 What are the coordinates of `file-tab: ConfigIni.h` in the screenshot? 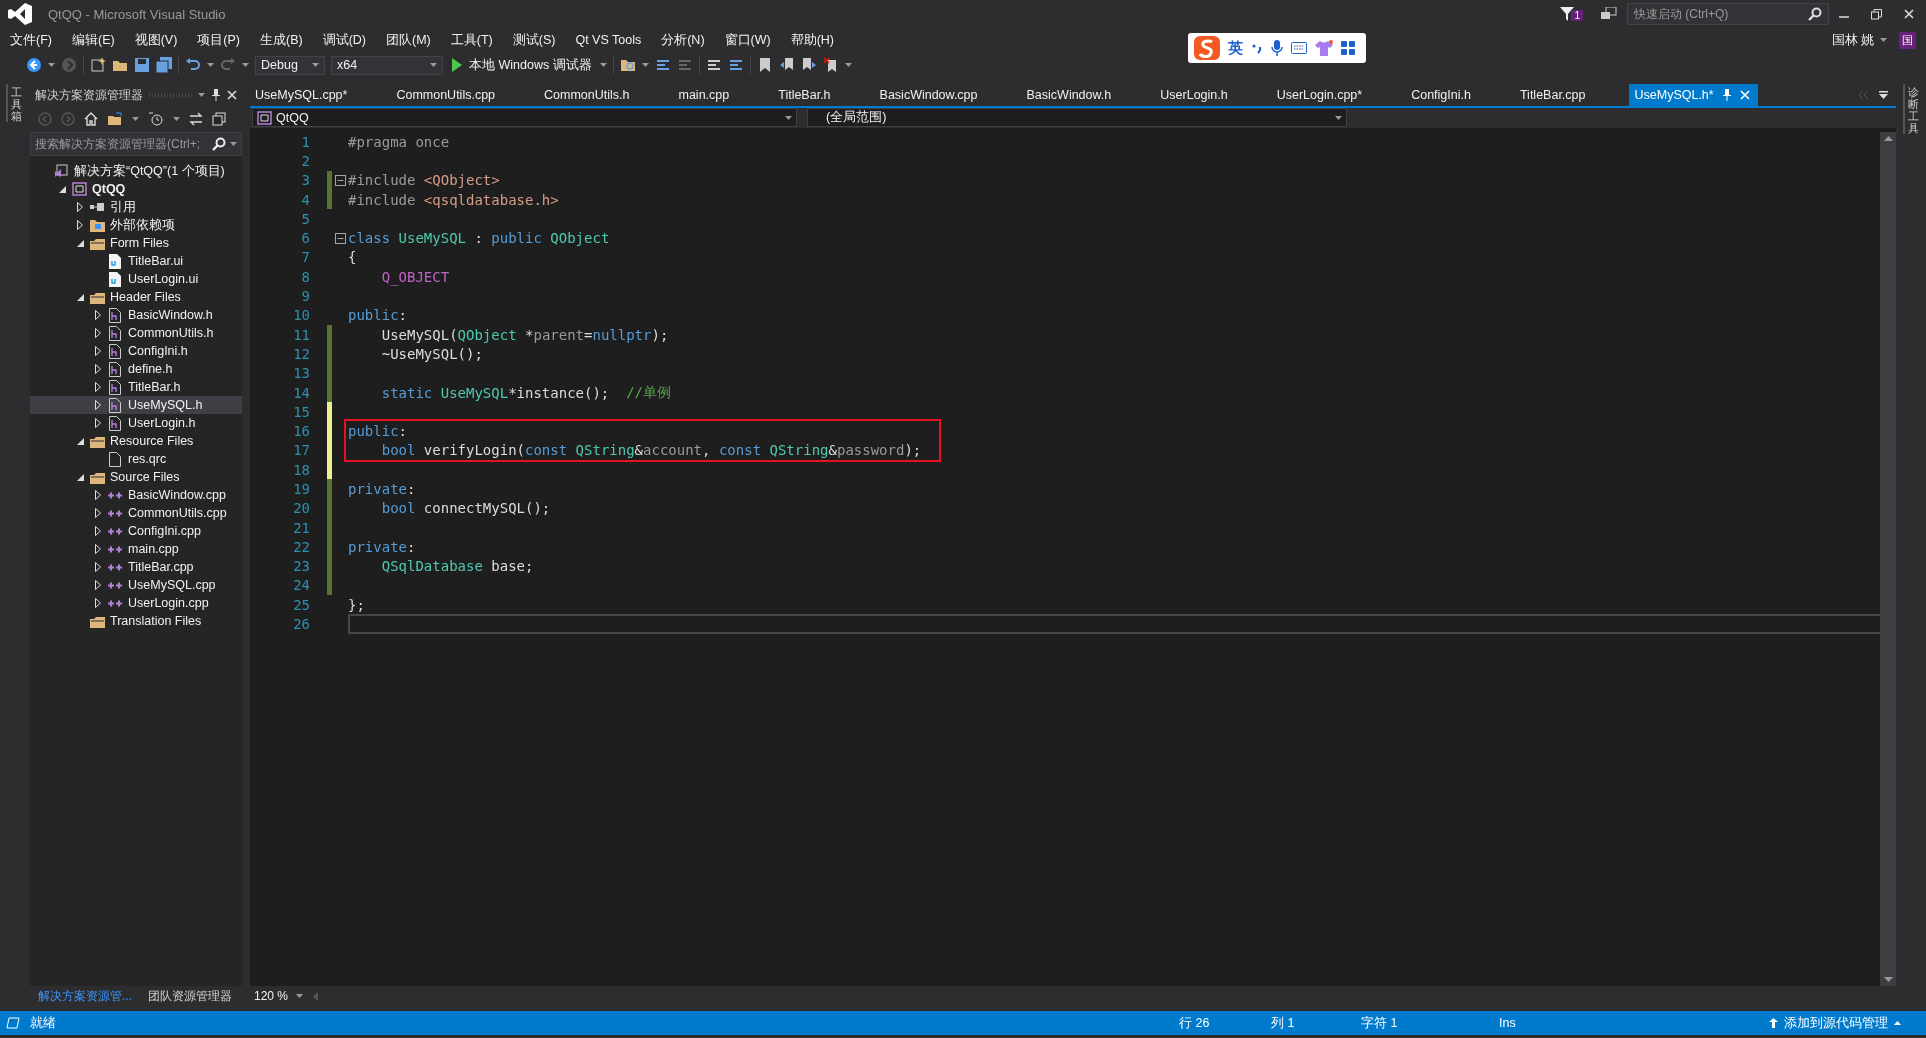 It's located at (1460, 95).